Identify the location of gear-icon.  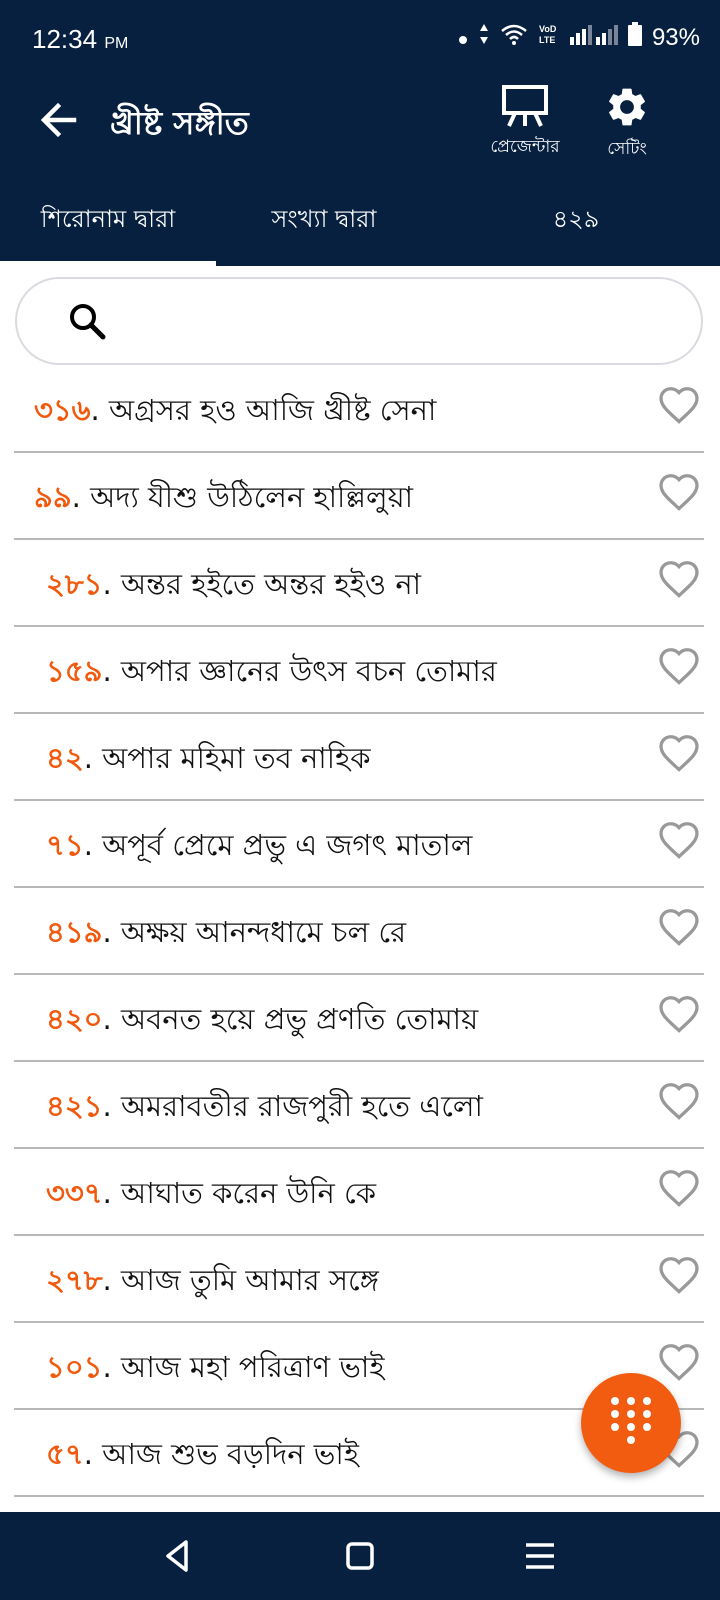
(627, 107).